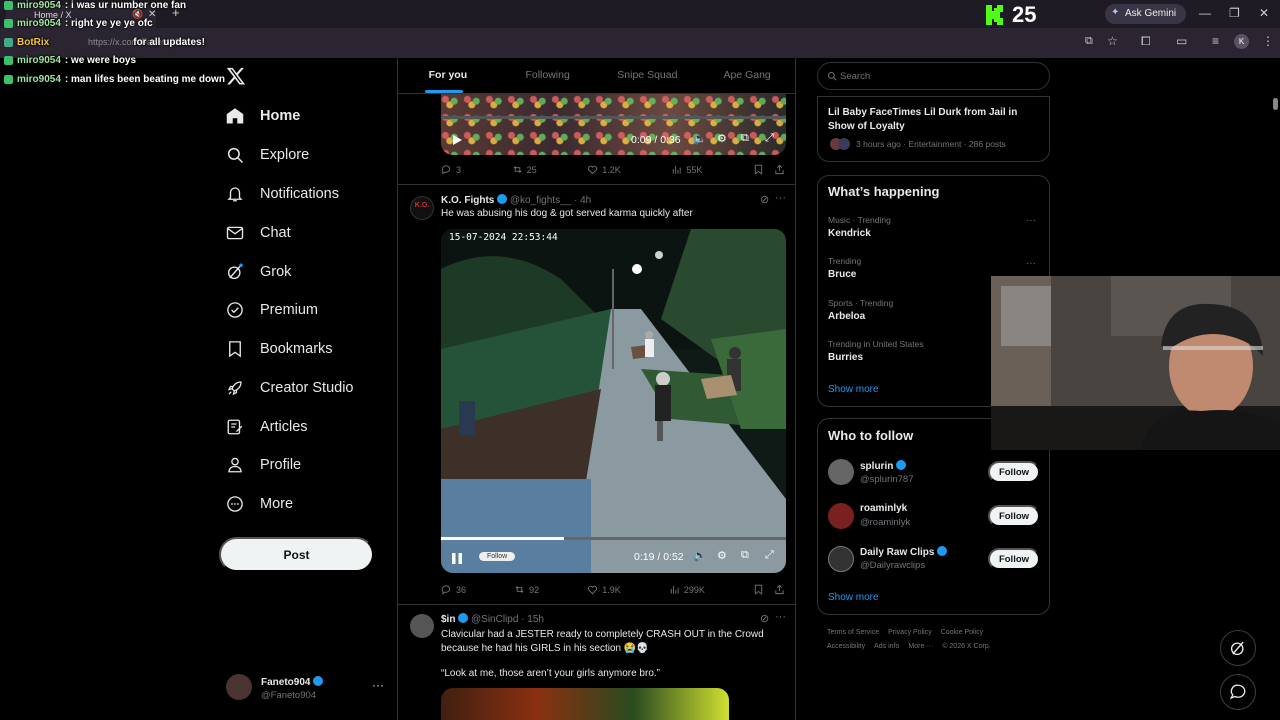 Image resolution: width=1280 pixels, height=720 pixels. What do you see at coordinates (526, 589) in the screenshot?
I see `repost-button: 92` at bounding box center [526, 589].